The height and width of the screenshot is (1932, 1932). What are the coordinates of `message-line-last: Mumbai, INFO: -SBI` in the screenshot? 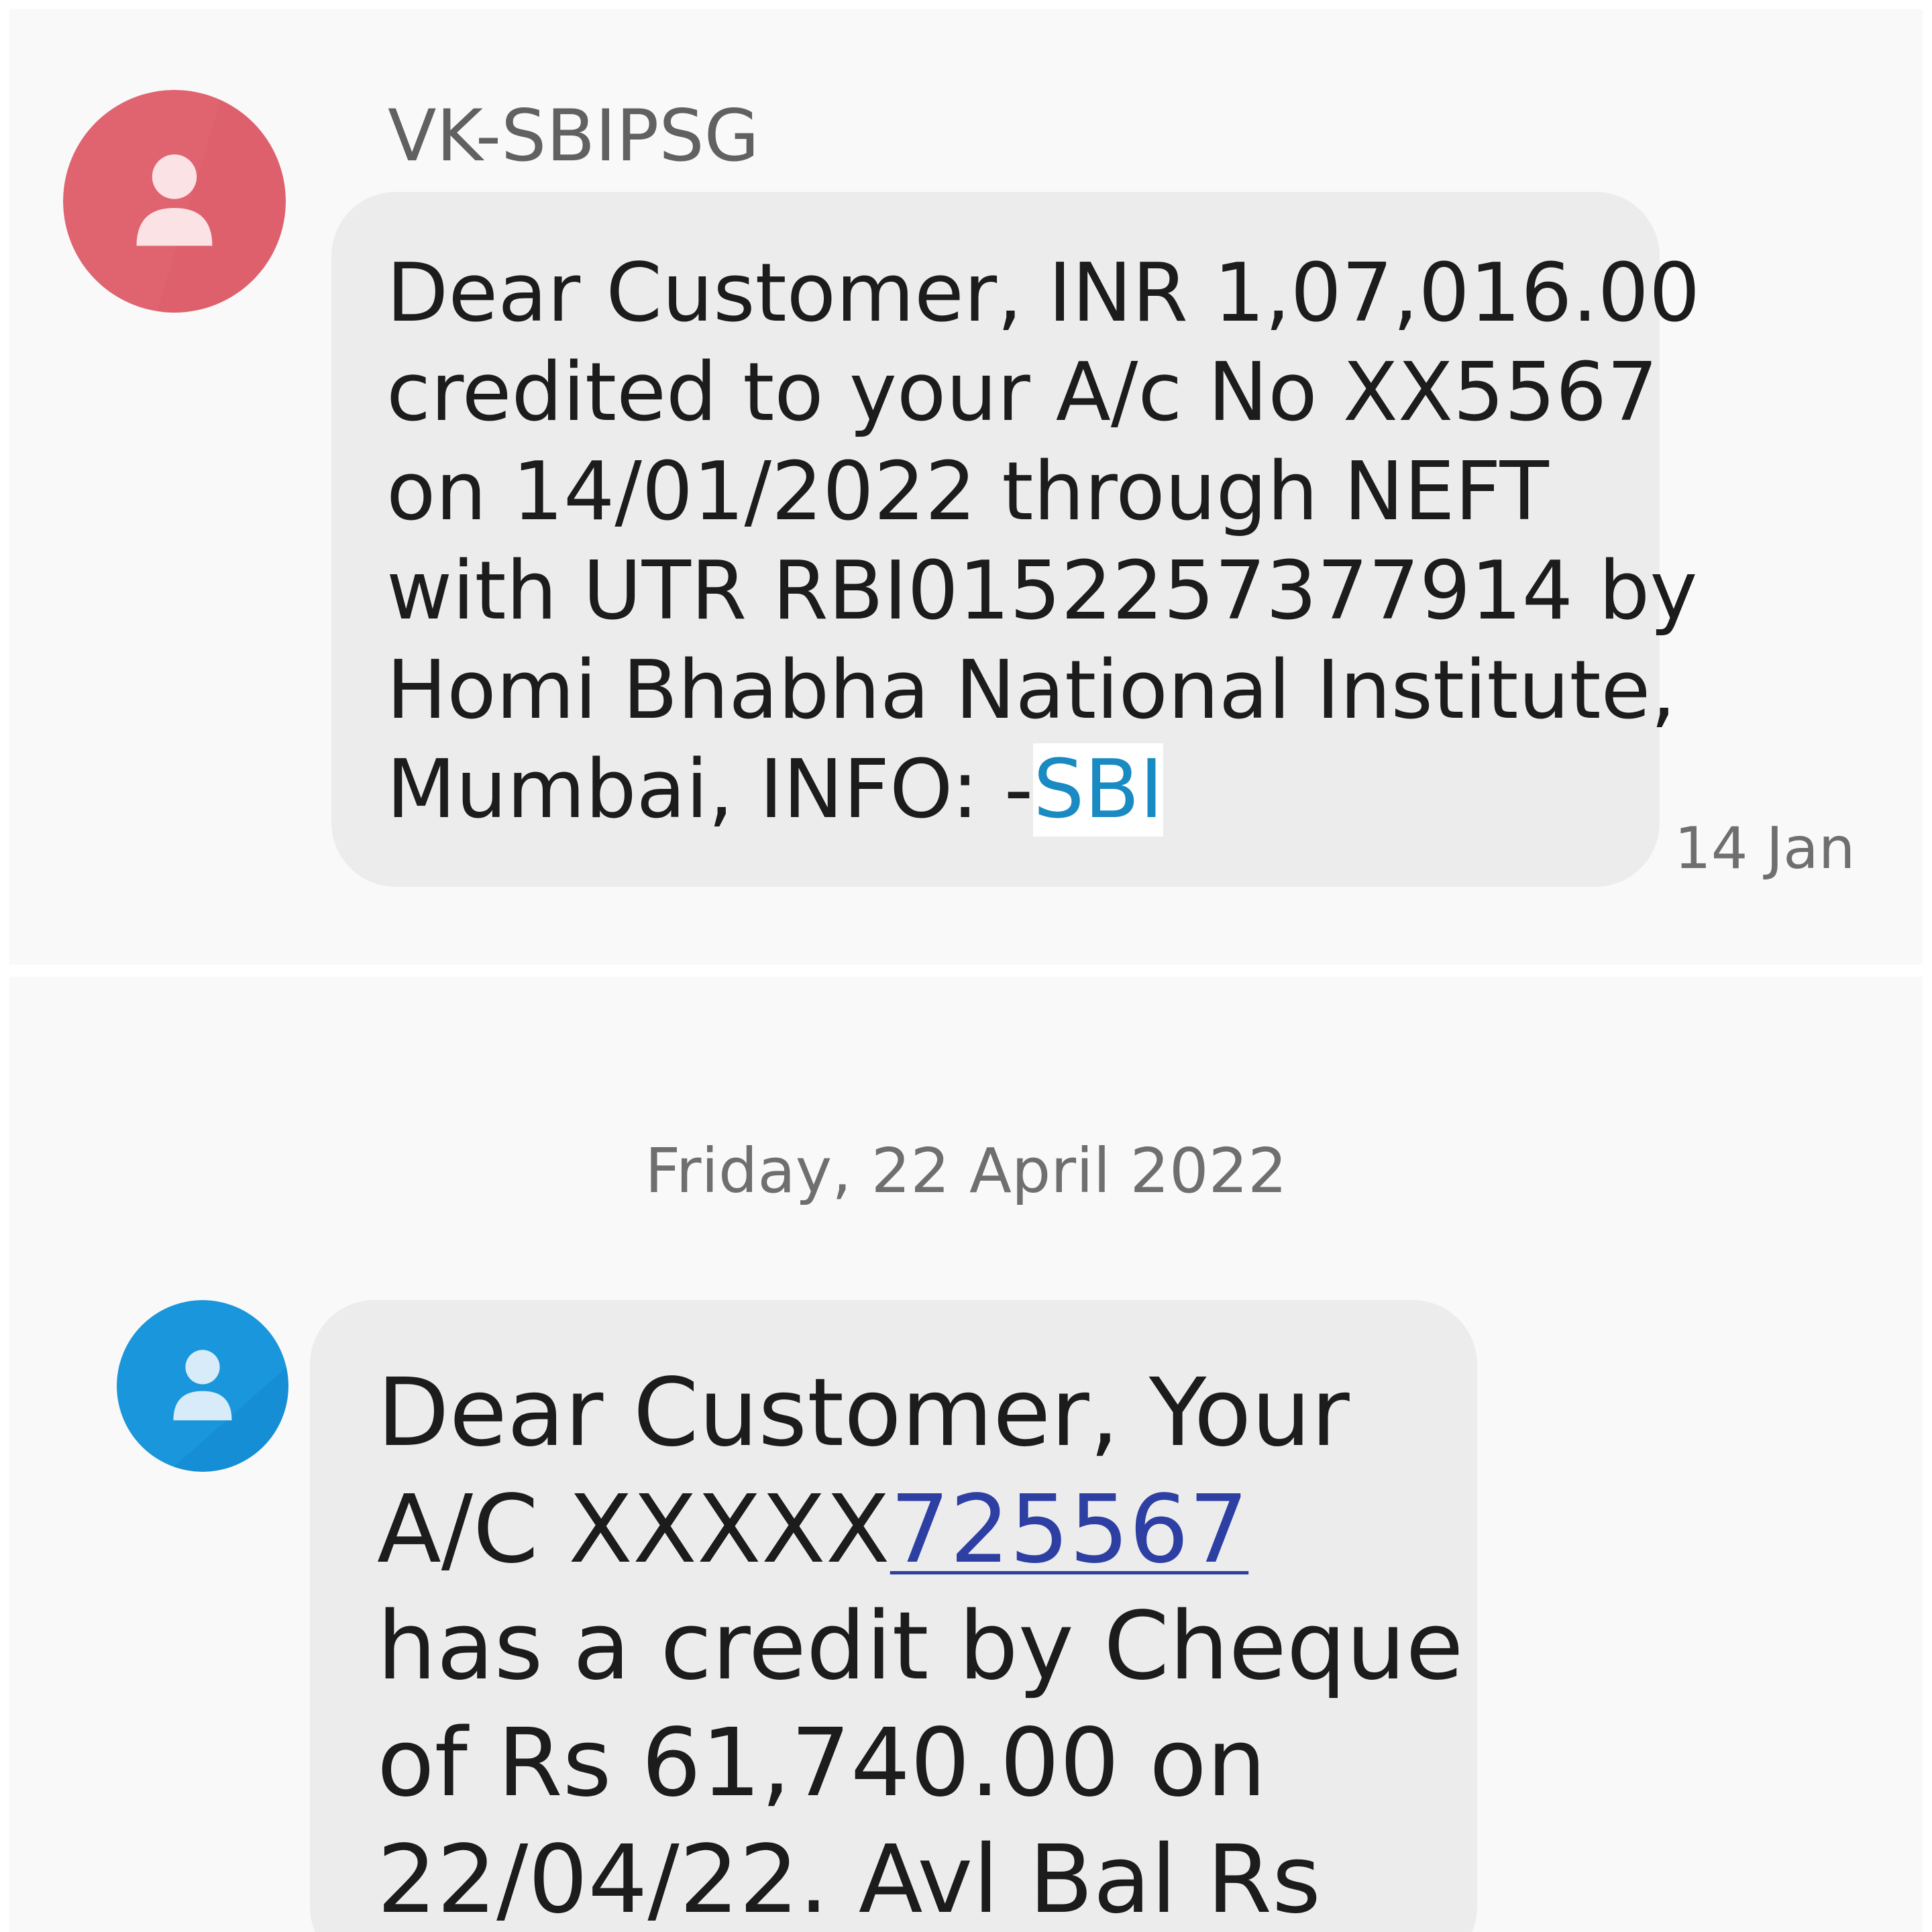 It's located at (1009, 790).